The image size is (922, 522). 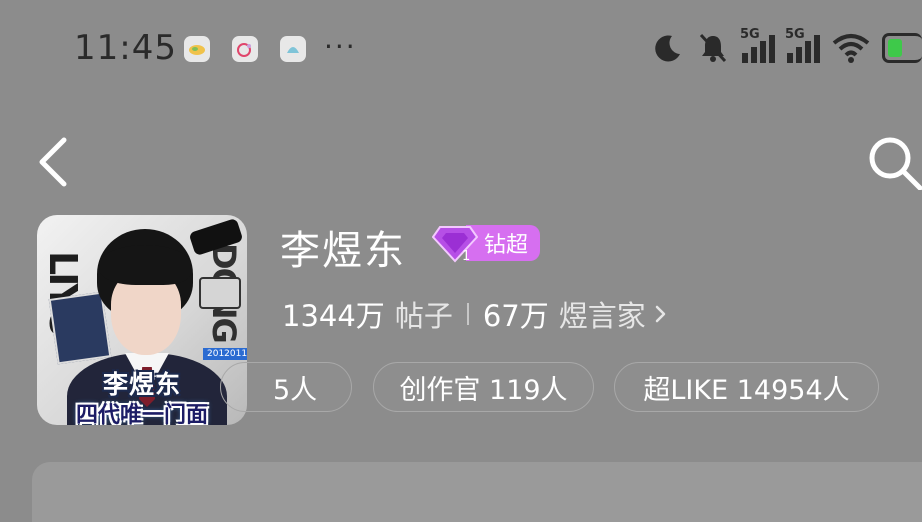 I want to click on chevron-right-icon, so click(x=661, y=314).